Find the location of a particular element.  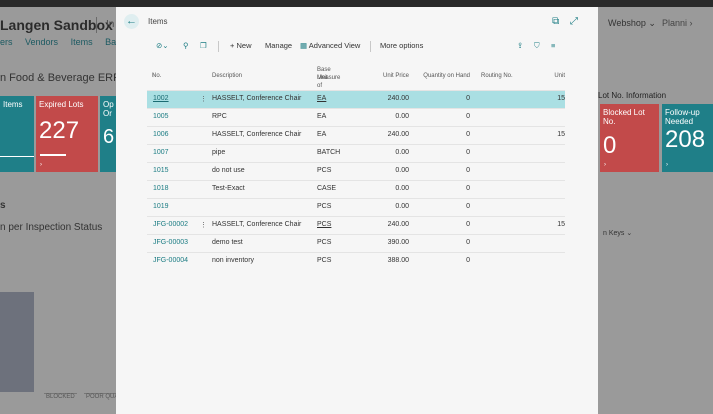

table-row: JFG-00004 non inventory PCS 388.00 0 is located at coordinates (356, 261).